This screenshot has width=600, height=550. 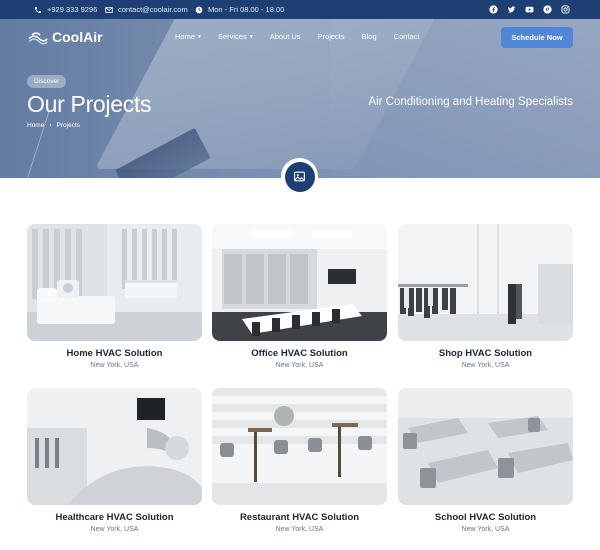 I want to click on breadcrumb-current: Projects, so click(x=68, y=125).